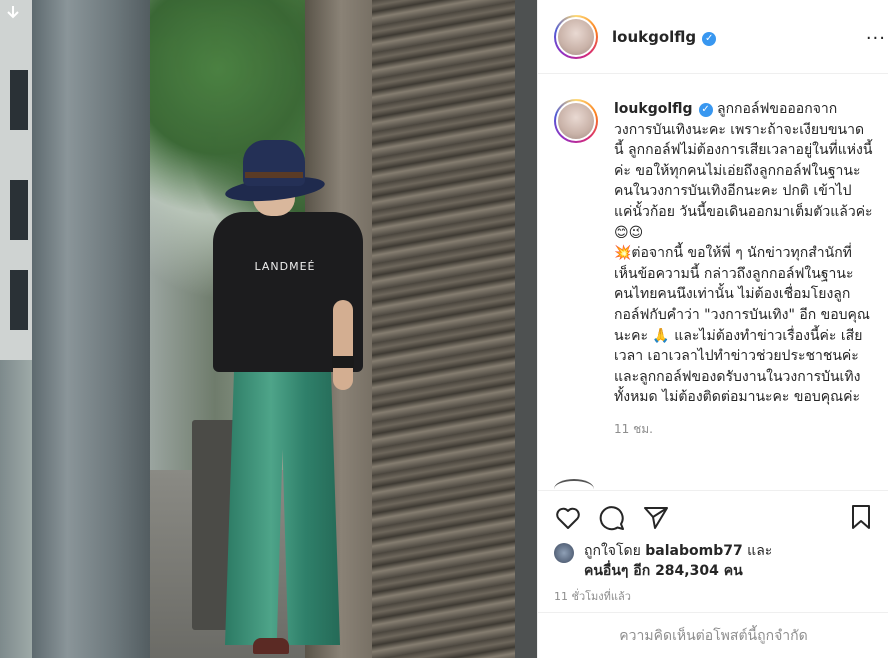 This screenshot has width=888, height=658. I want to click on photo-hat-band, so click(274, 175).